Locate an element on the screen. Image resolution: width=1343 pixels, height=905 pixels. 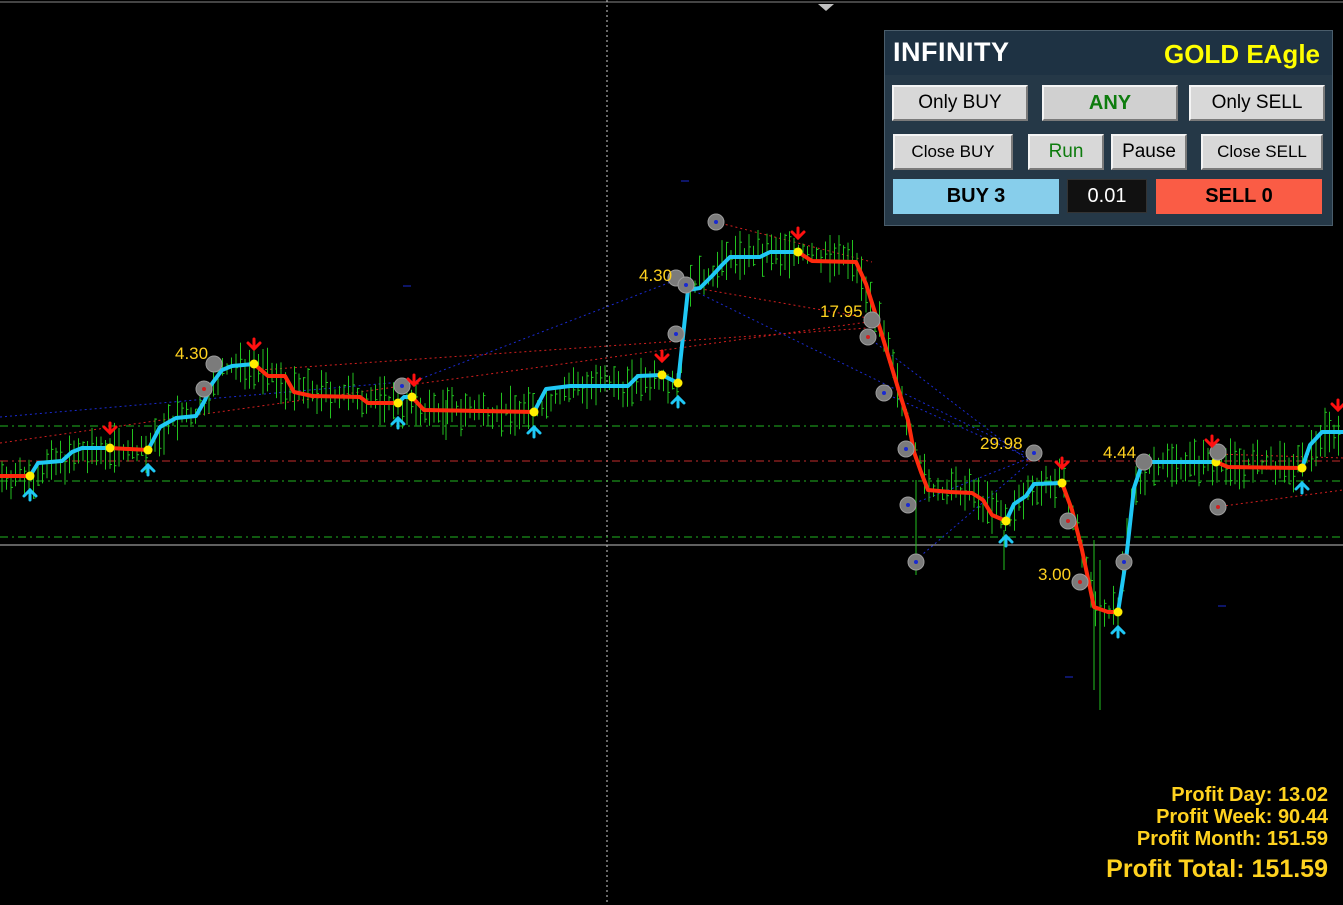
profit-month: Profit Month: 151.59 is located at coordinates (1232, 839).